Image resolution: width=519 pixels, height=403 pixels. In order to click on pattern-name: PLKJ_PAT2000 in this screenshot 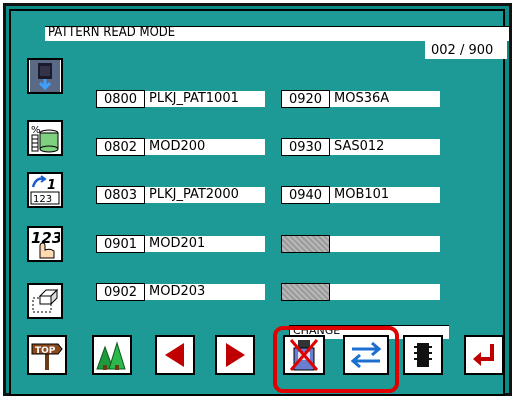, I will do `click(194, 194)`.